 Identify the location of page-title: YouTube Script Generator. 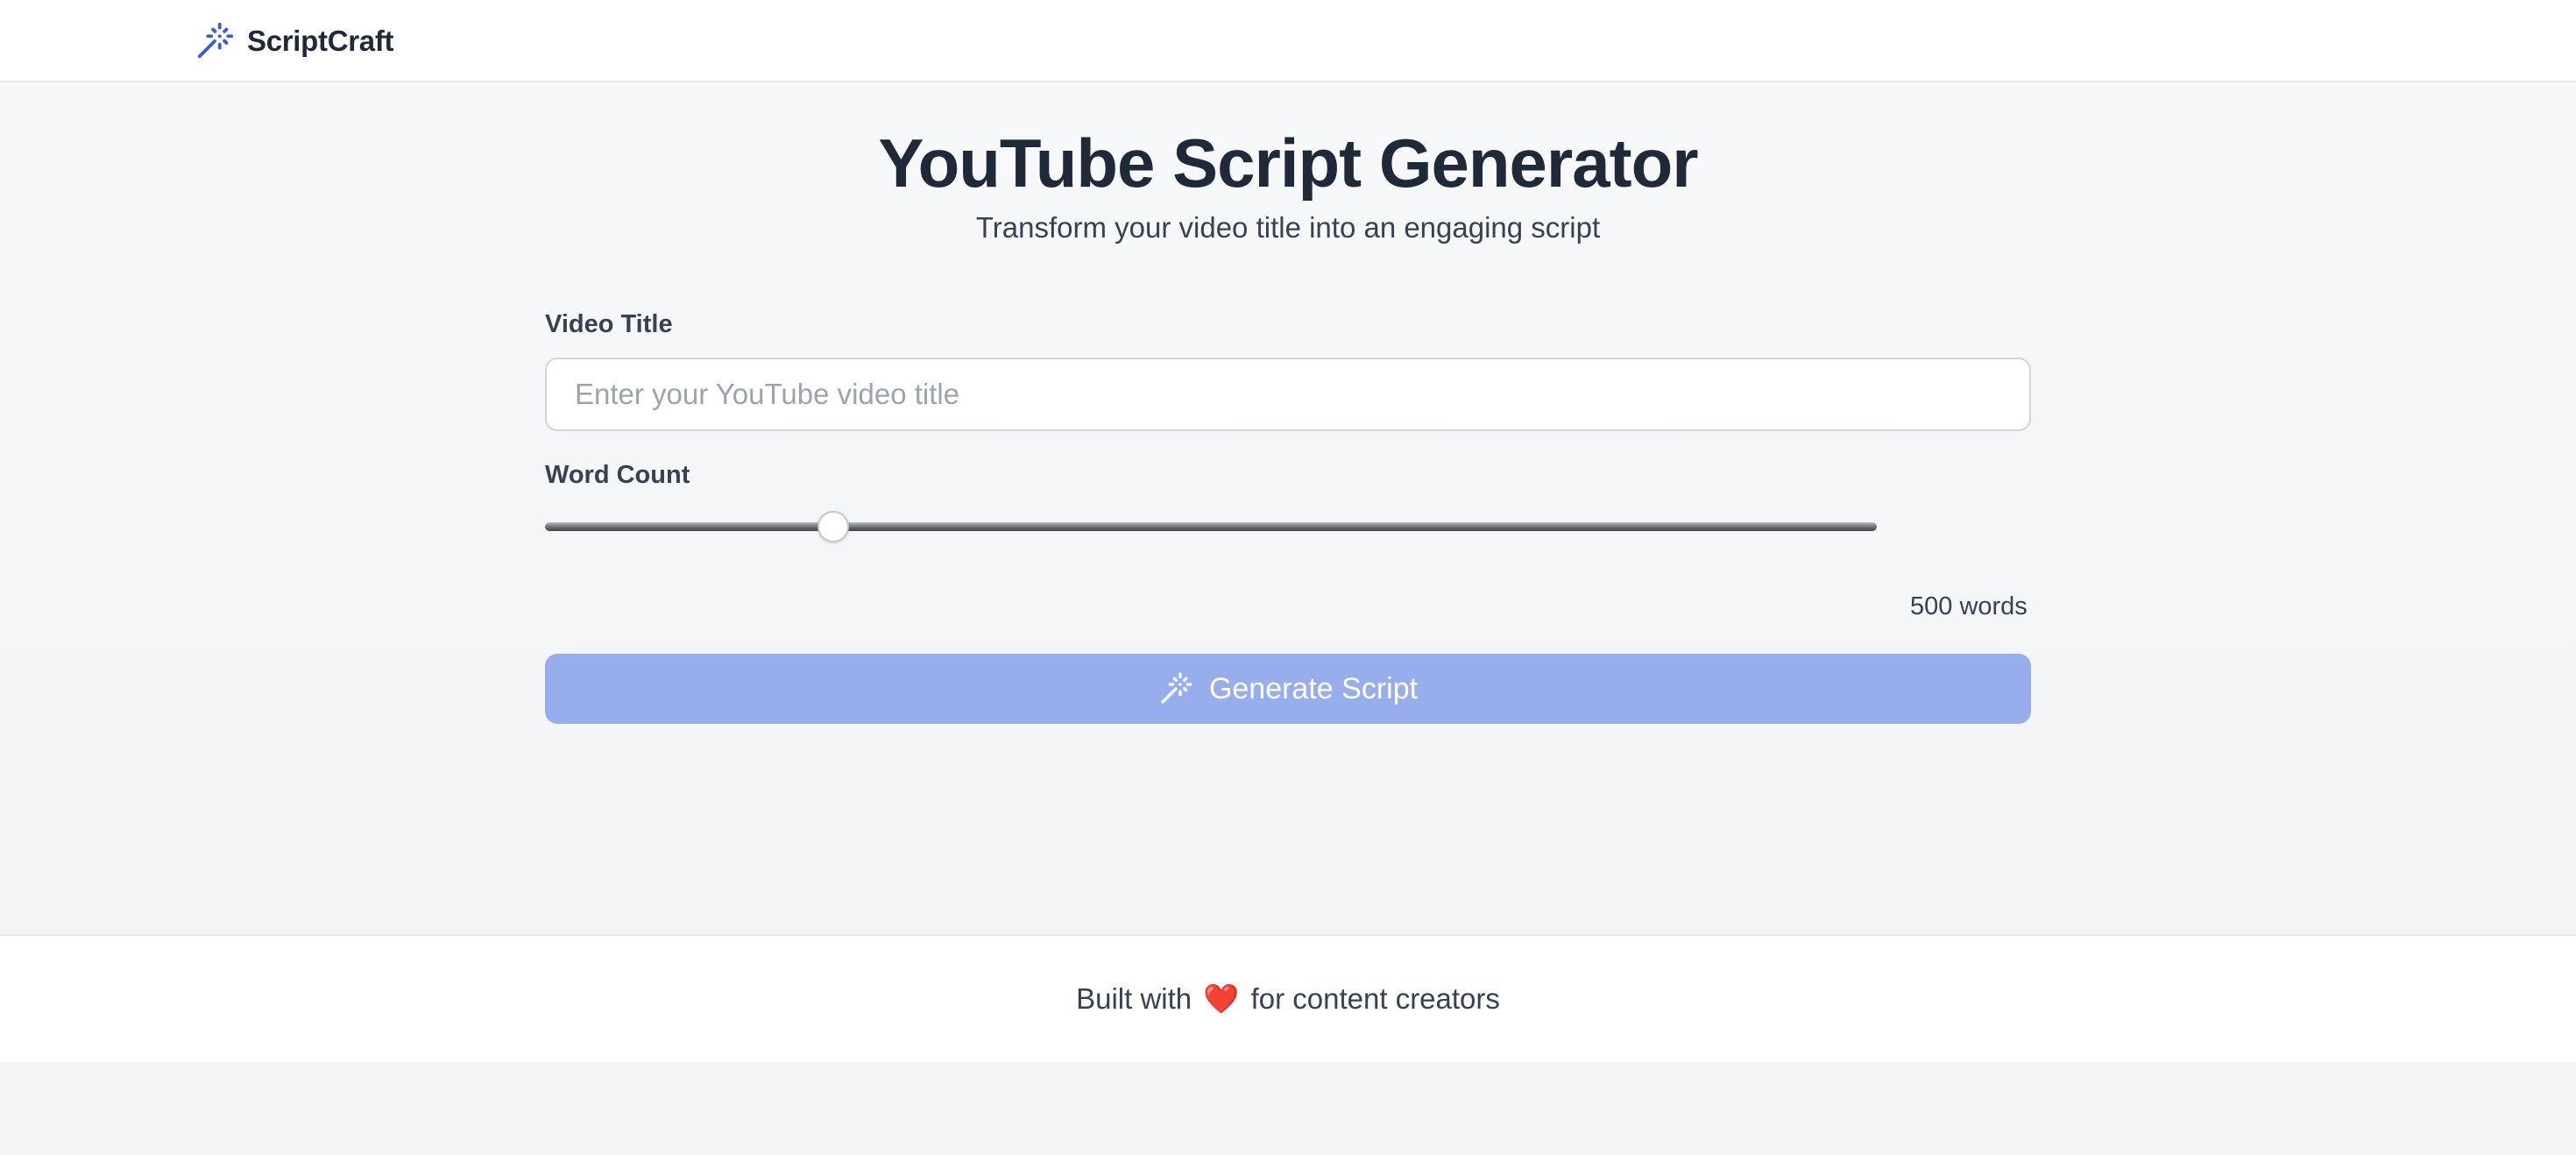
(1288, 163).